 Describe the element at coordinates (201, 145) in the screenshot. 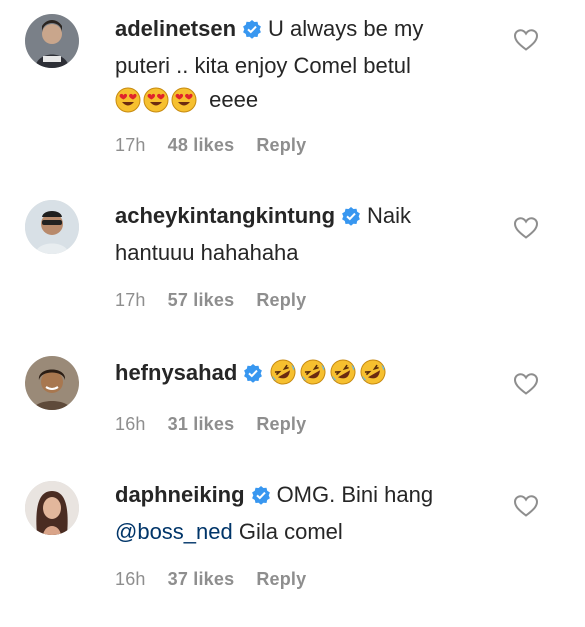

I see `comment-likes: 48 likes` at that location.